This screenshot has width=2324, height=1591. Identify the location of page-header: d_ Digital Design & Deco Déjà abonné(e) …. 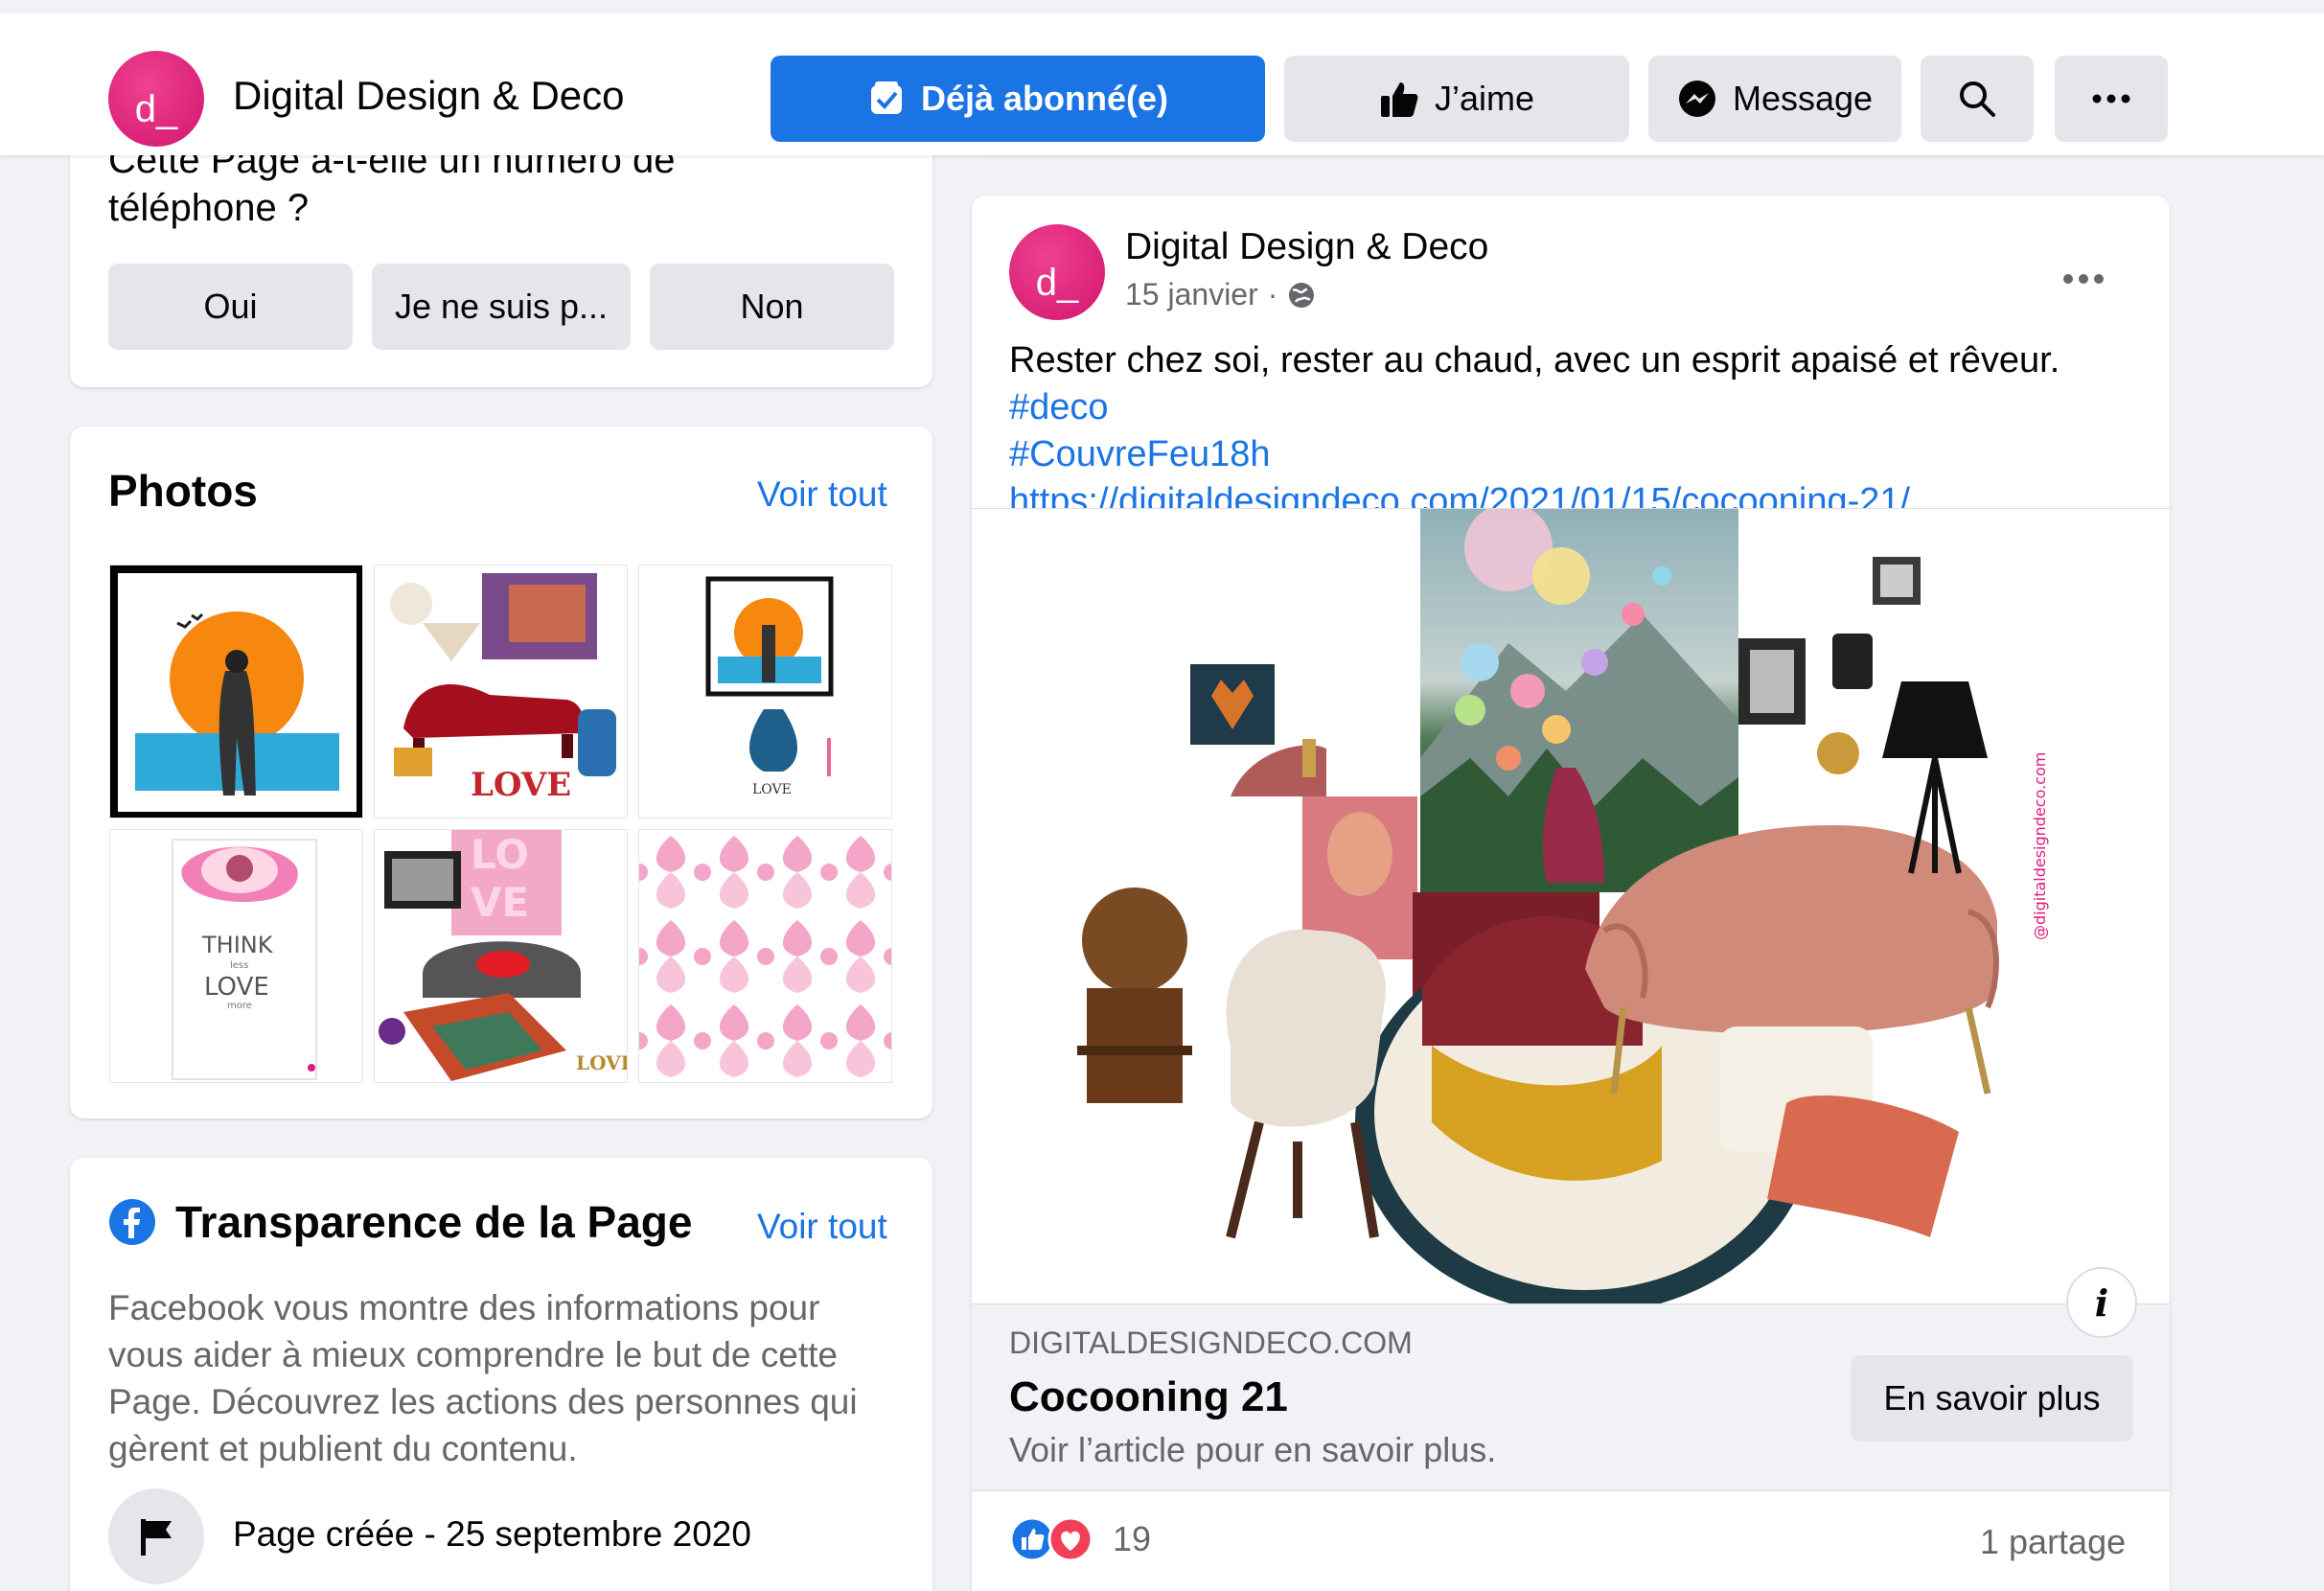
(1162, 77).